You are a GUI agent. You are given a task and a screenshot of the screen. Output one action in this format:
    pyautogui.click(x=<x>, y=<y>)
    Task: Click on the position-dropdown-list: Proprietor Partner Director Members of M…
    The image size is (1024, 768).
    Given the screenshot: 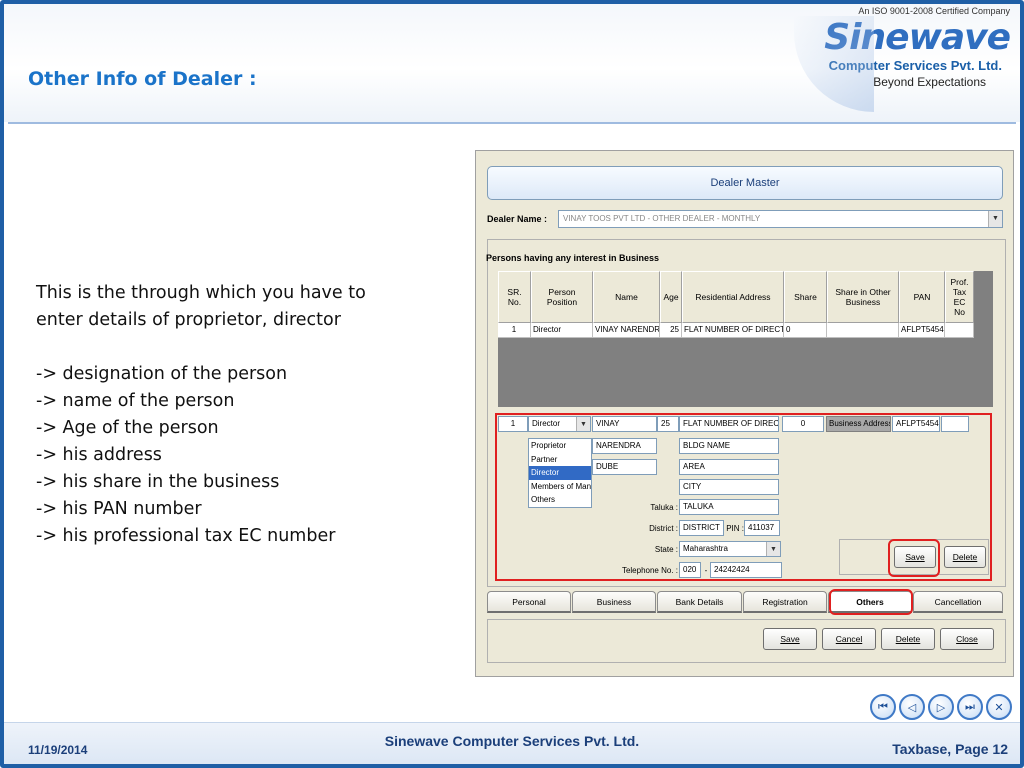 What is the action you would take?
    pyautogui.click(x=560, y=473)
    